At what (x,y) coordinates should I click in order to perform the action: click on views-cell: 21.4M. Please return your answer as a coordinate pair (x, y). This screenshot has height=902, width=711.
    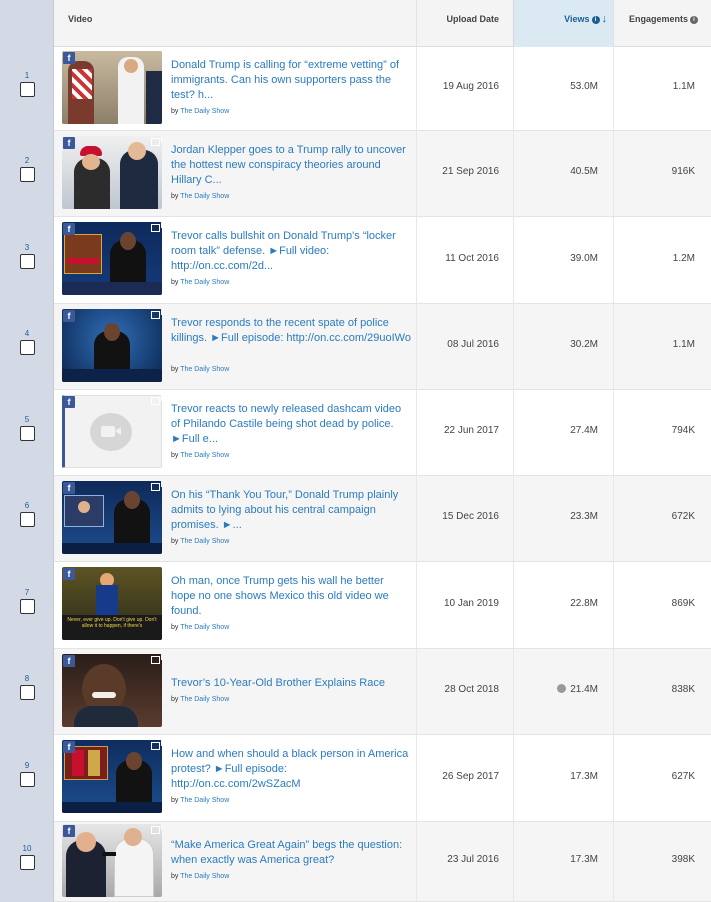
    Looking at the image, I should click on (555, 689).